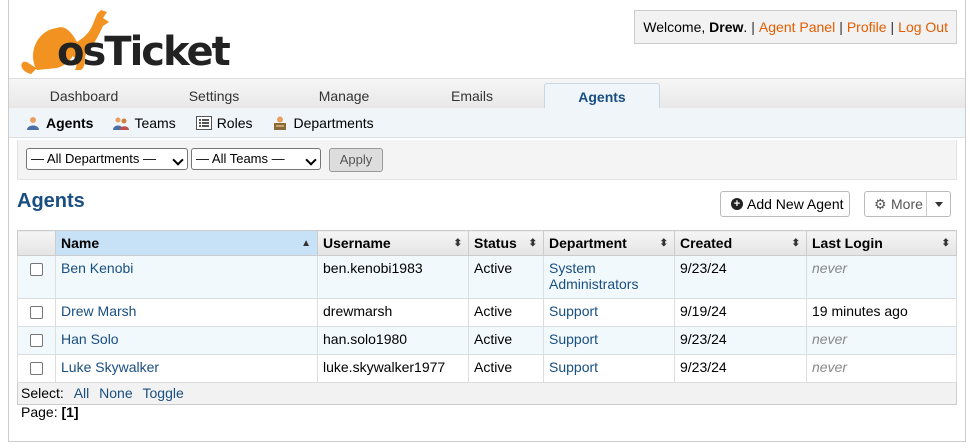  I want to click on cell-username: drewmarsh, so click(393, 312).